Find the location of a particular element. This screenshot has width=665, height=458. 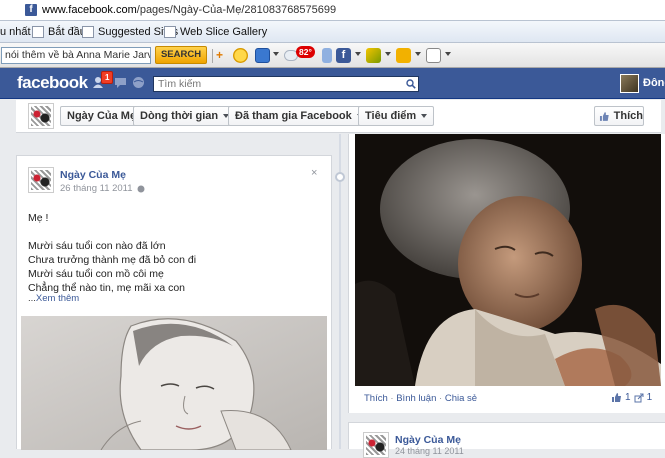

favorite-item: u nhất is located at coordinates (15, 32).